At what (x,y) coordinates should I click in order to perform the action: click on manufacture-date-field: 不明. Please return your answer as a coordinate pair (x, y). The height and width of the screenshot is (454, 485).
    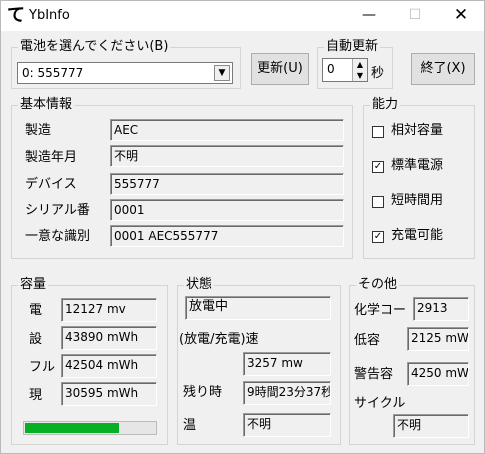
    Looking at the image, I should click on (227, 156).